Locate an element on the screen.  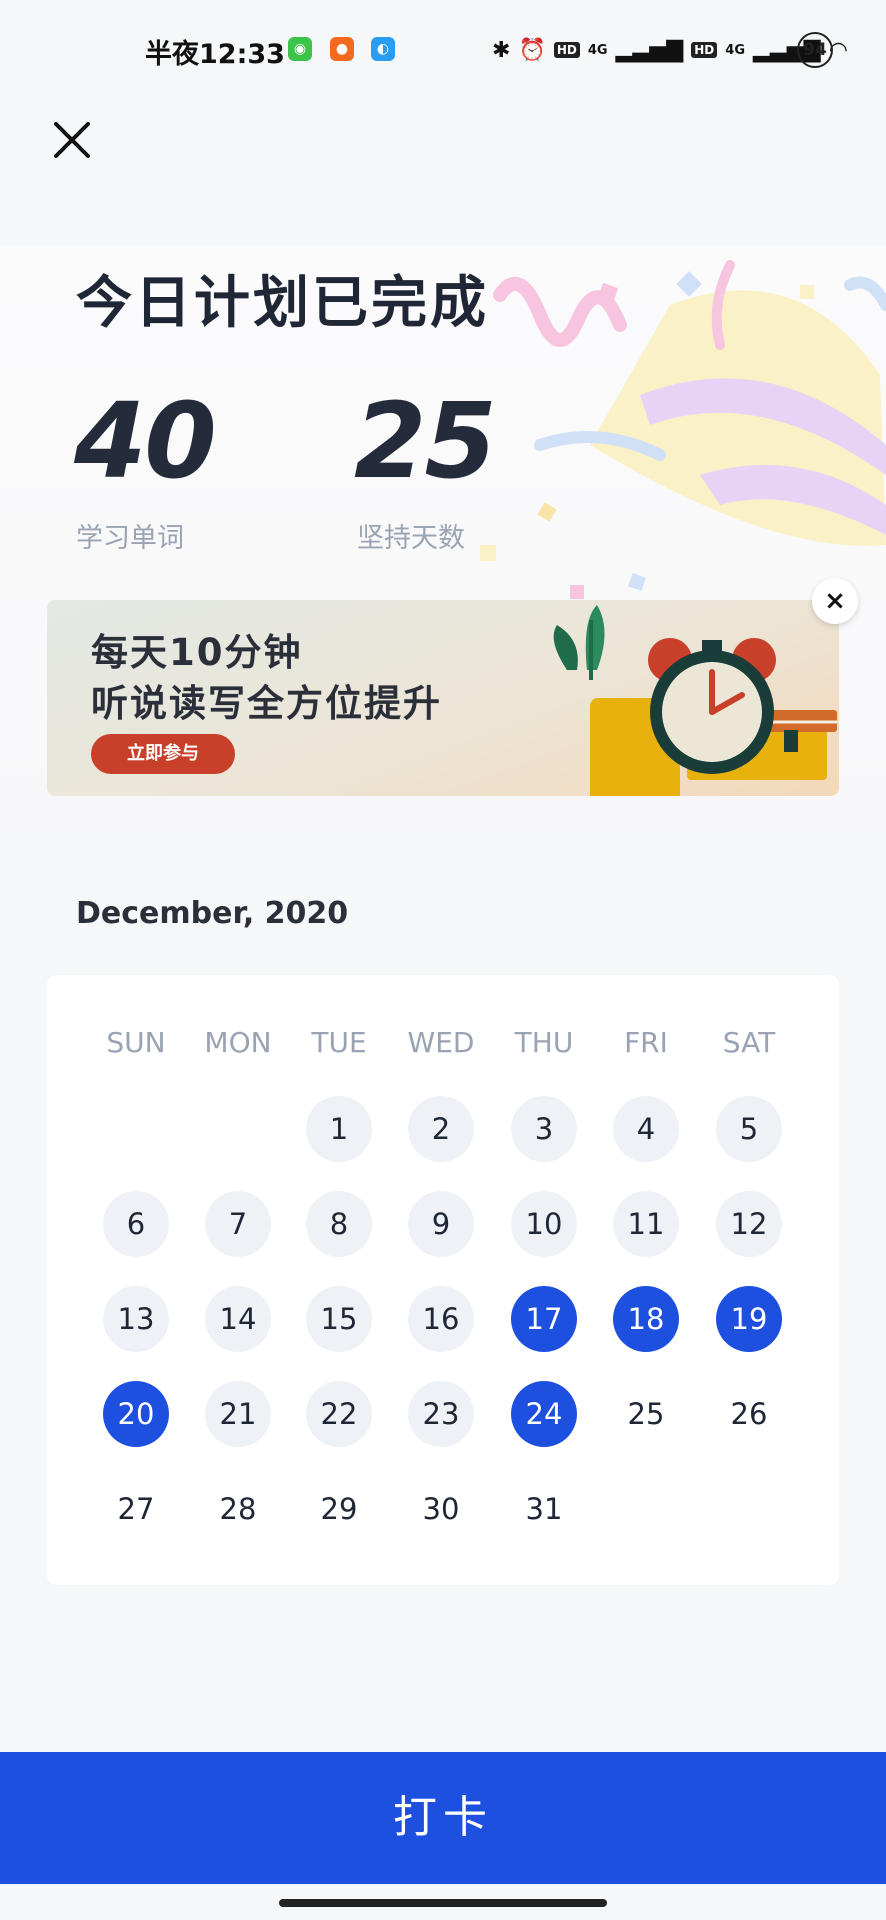
weekday-label-sun: SUN is located at coordinates (136, 1042).